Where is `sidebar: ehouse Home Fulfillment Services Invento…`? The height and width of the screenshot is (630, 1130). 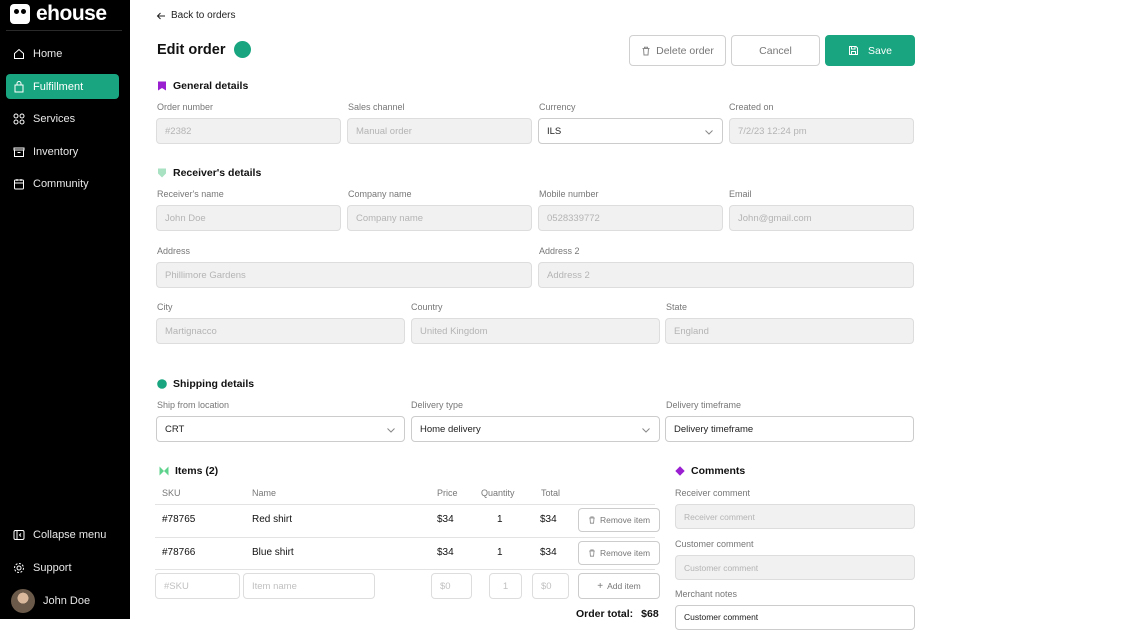
sidebar: ehouse Home Fulfillment Services Invento… is located at coordinates (65, 309).